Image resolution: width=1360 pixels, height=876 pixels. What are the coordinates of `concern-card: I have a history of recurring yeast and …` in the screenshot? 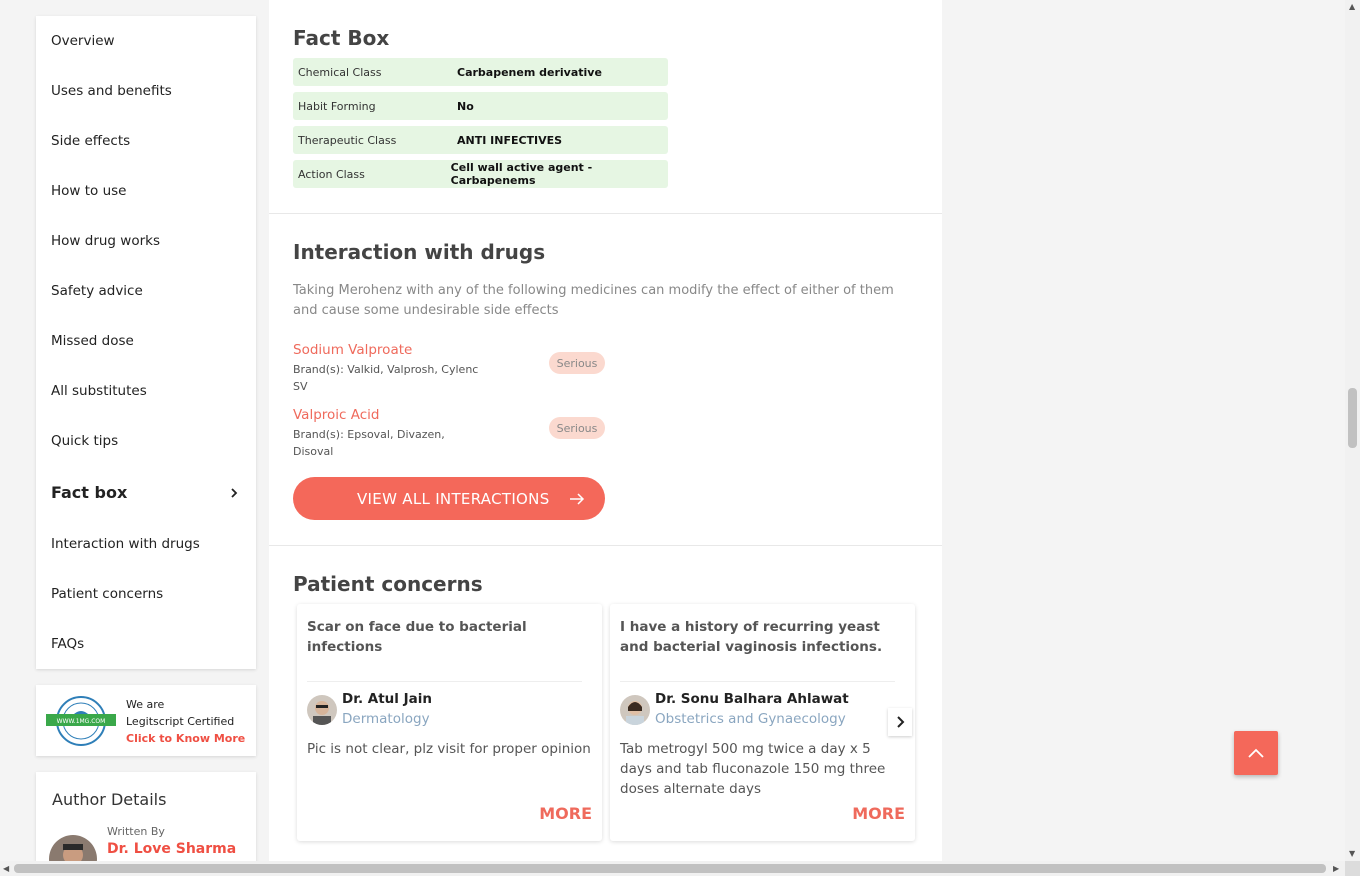 It's located at (762, 722).